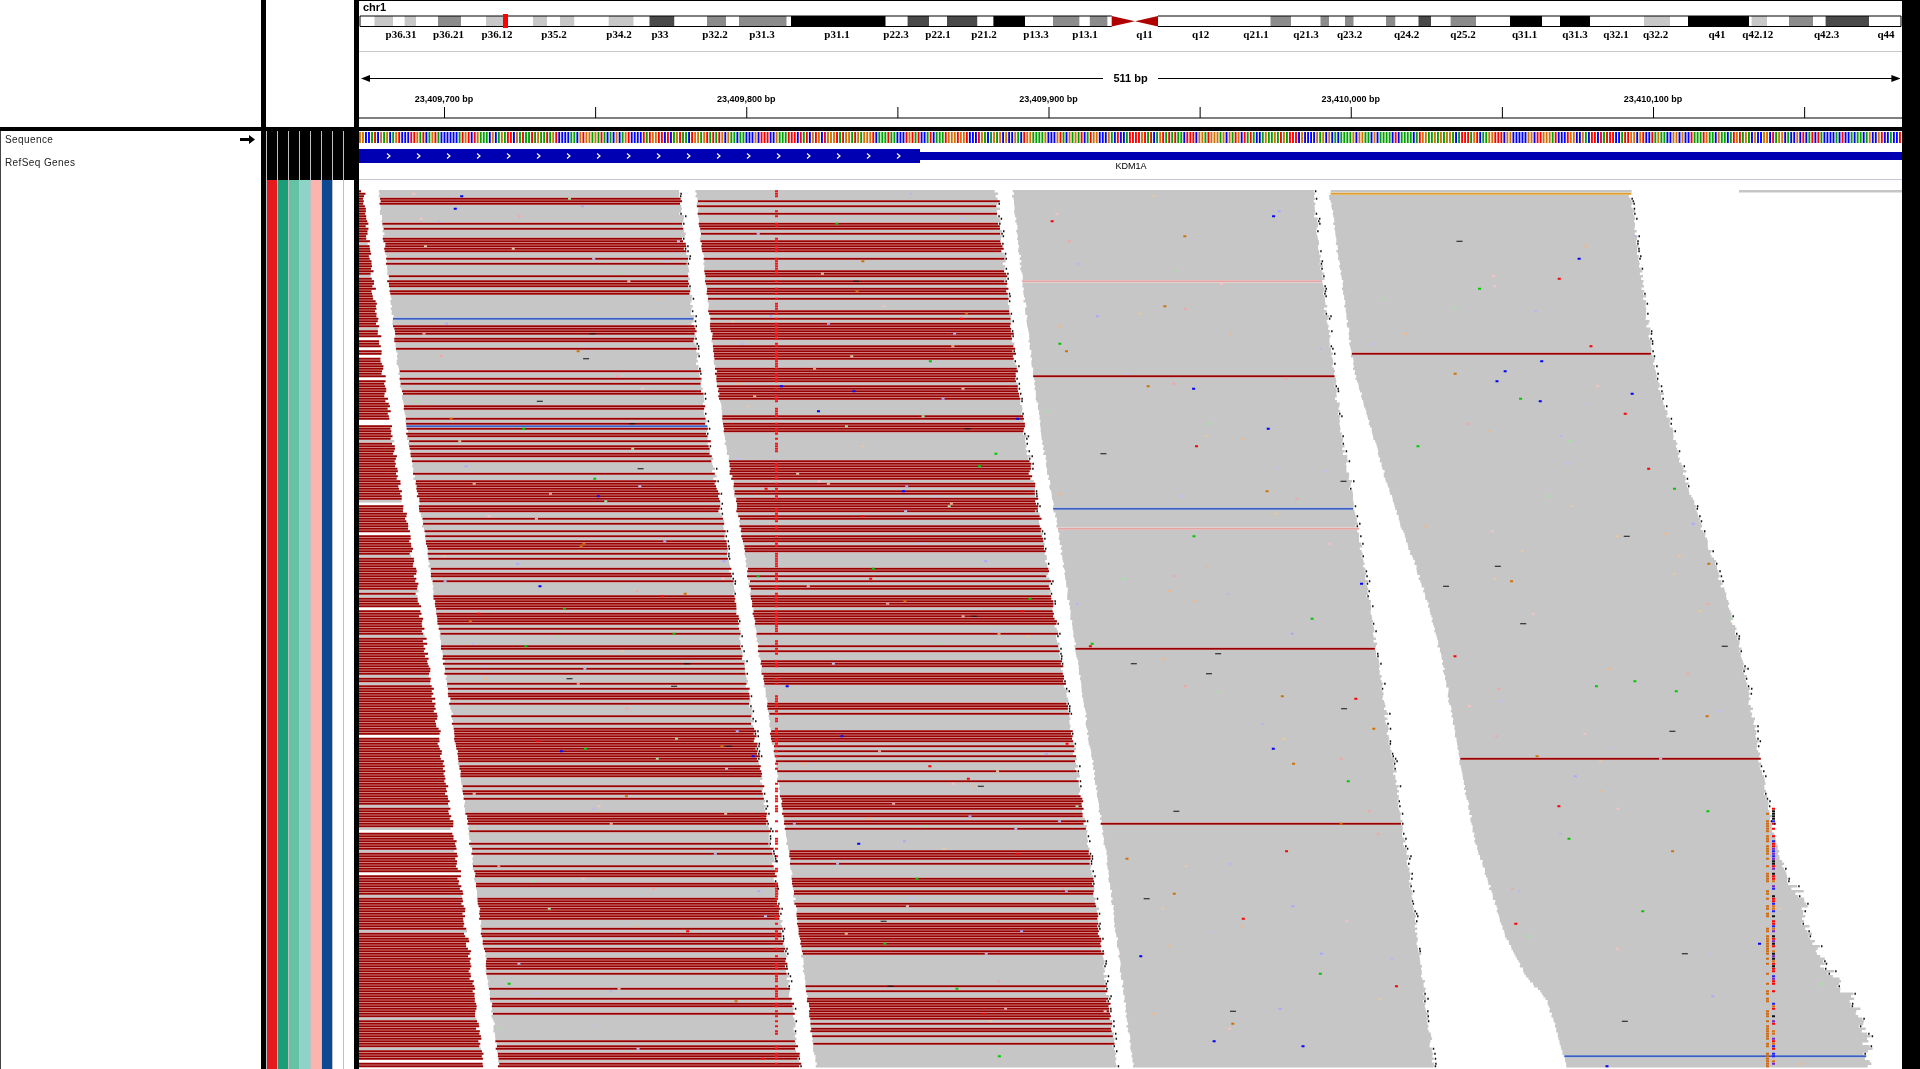 The height and width of the screenshot is (1069, 1920). Describe the element at coordinates (247, 139) in the screenshot. I see `right-arrow-icon` at that location.